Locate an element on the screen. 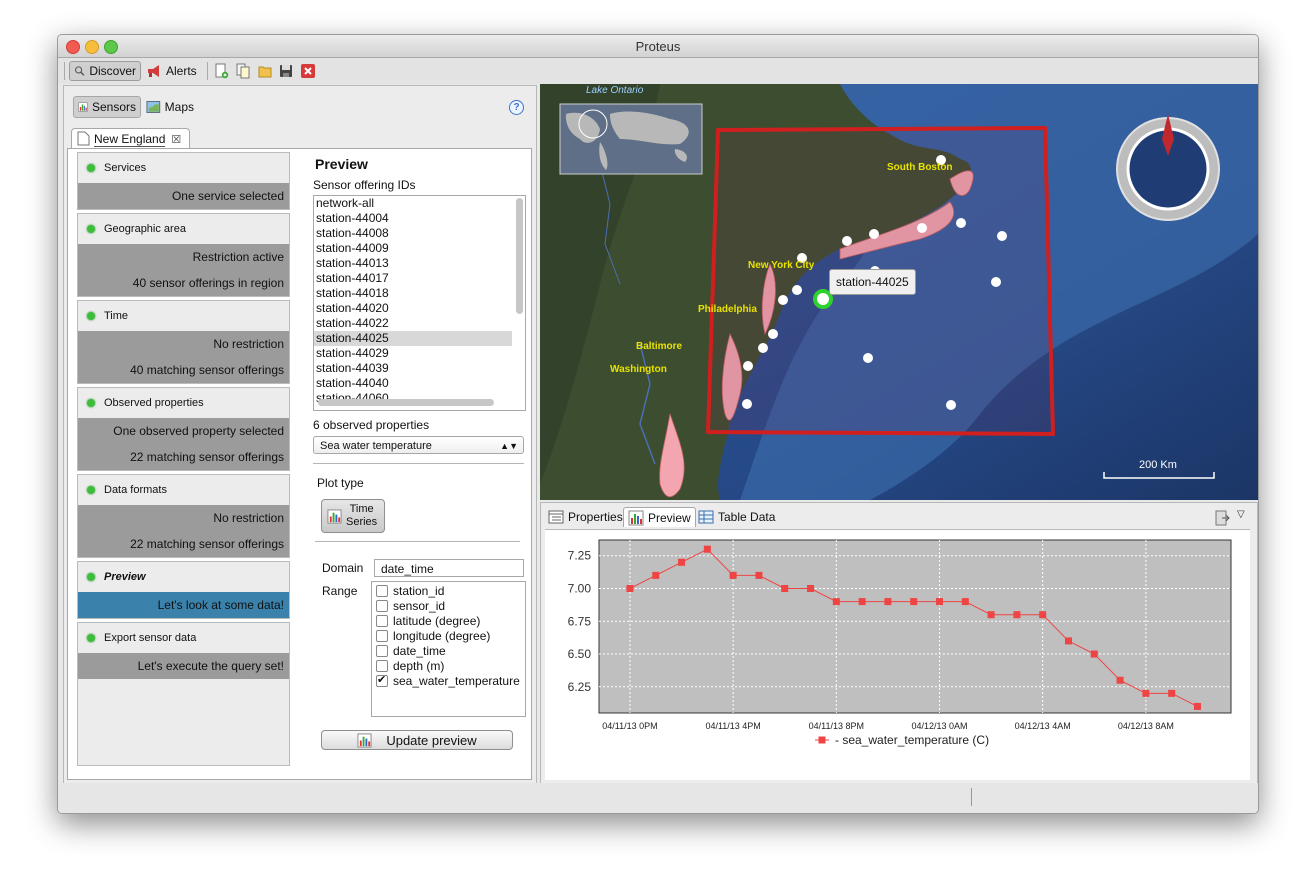 The height and width of the screenshot is (892, 1314). domain-label: Domain is located at coordinates (343, 568).